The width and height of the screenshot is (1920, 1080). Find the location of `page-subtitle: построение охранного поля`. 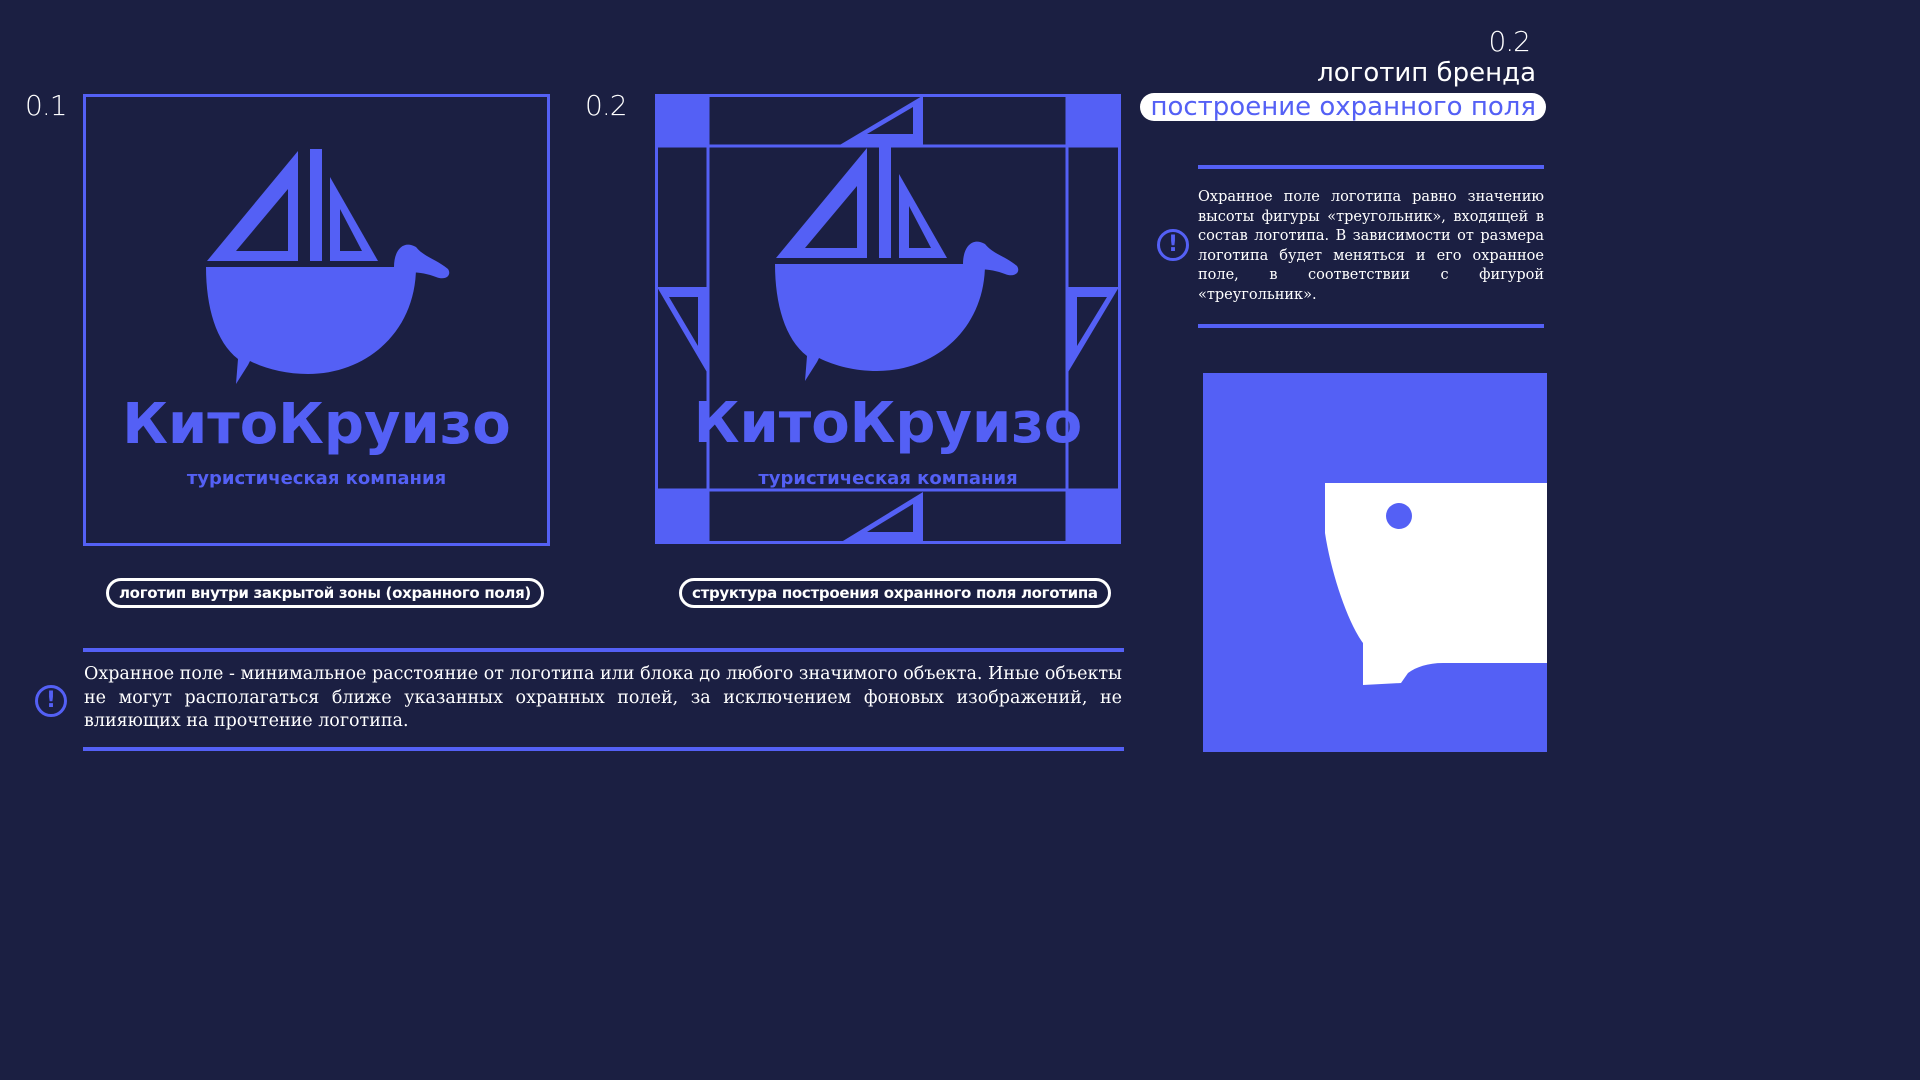

page-subtitle: построение охранного поля is located at coordinates (1343, 107).